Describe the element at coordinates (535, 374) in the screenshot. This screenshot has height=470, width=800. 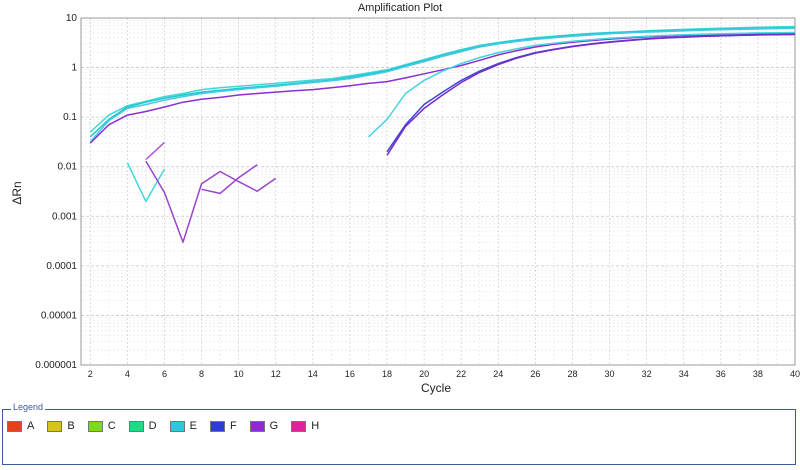
I see `x-tick-label: 26` at that location.